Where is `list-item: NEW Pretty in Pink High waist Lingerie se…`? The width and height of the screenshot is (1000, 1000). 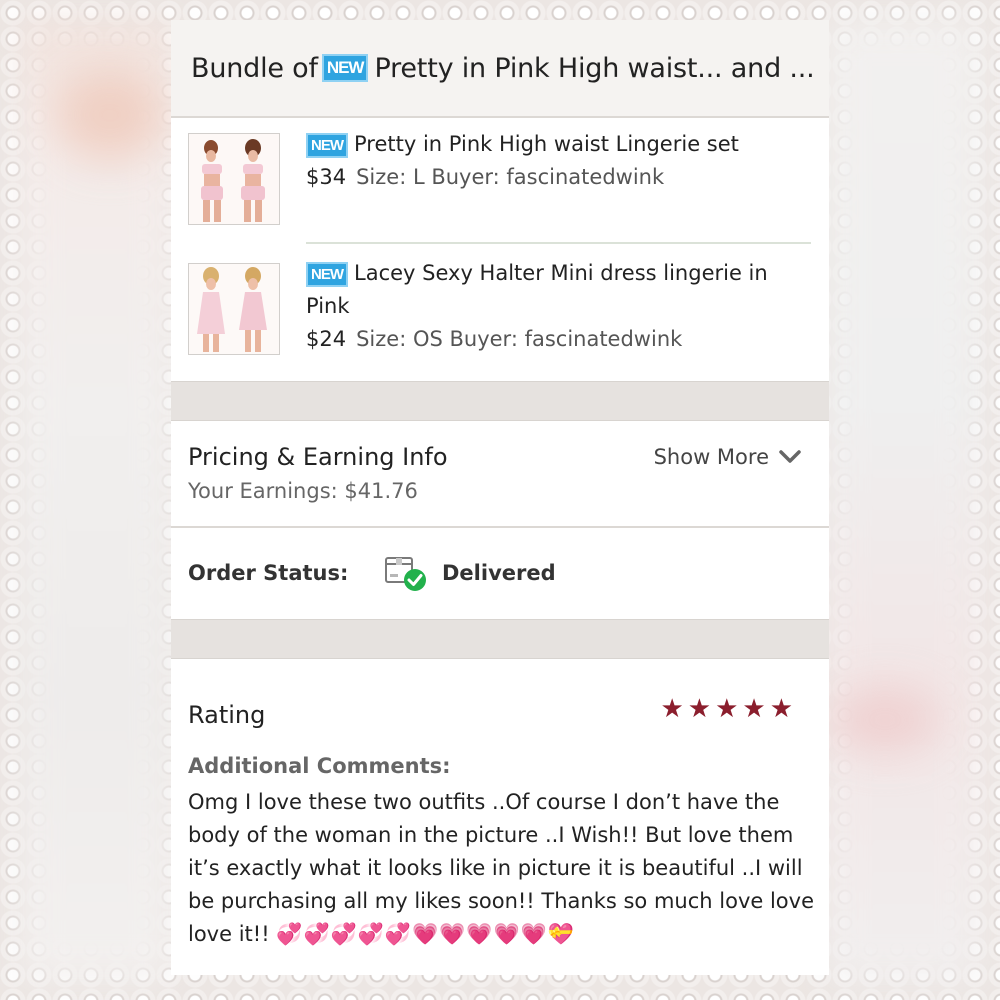 list-item: NEW Pretty in Pink High waist Lingerie se… is located at coordinates (500, 181).